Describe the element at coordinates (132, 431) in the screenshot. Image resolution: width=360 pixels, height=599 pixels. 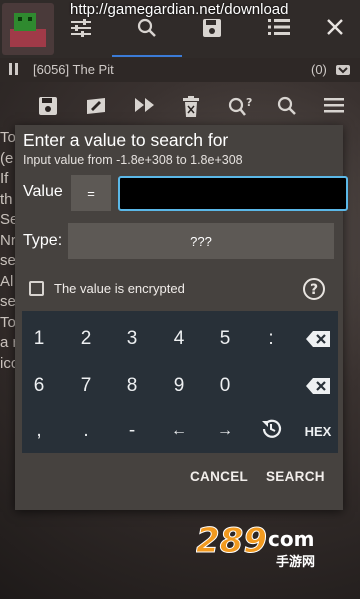
I see `key-minus: -` at that location.